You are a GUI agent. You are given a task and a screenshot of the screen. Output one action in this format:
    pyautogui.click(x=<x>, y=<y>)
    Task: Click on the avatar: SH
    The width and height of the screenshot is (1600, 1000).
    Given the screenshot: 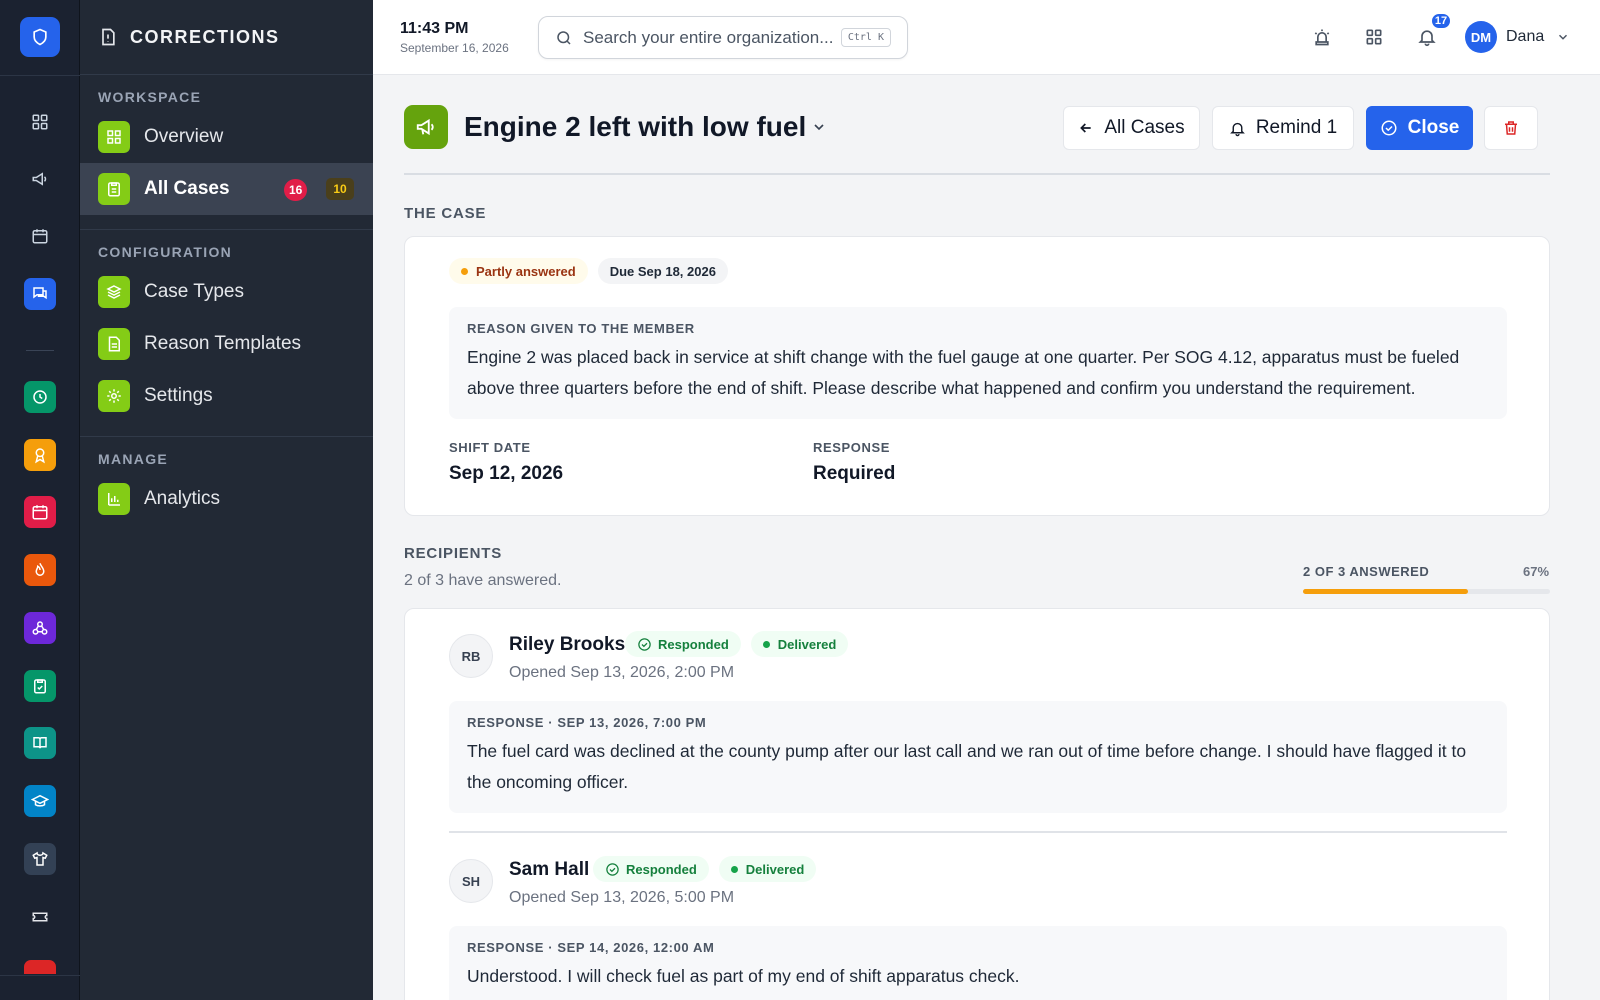 What is the action you would take?
    pyautogui.click(x=471, y=881)
    